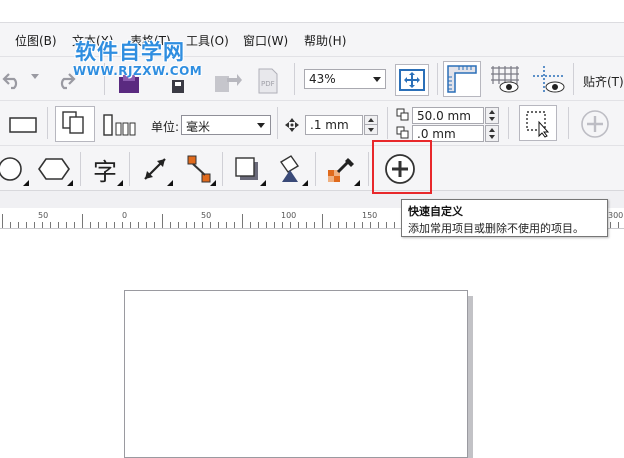 This screenshot has width=624, height=458. What do you see at coordinates (247, 169) in the screenshot?
I see `drop-shadow-tool-icon` at bounding box center [247, 169].